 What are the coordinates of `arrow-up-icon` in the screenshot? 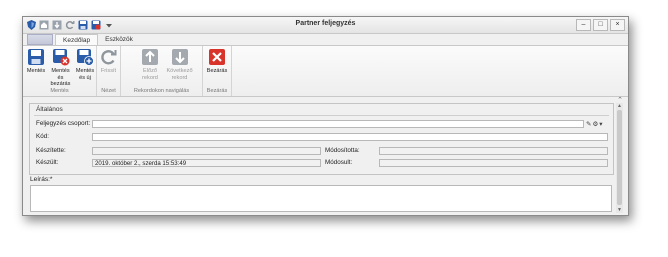 It's located at (150, 57).